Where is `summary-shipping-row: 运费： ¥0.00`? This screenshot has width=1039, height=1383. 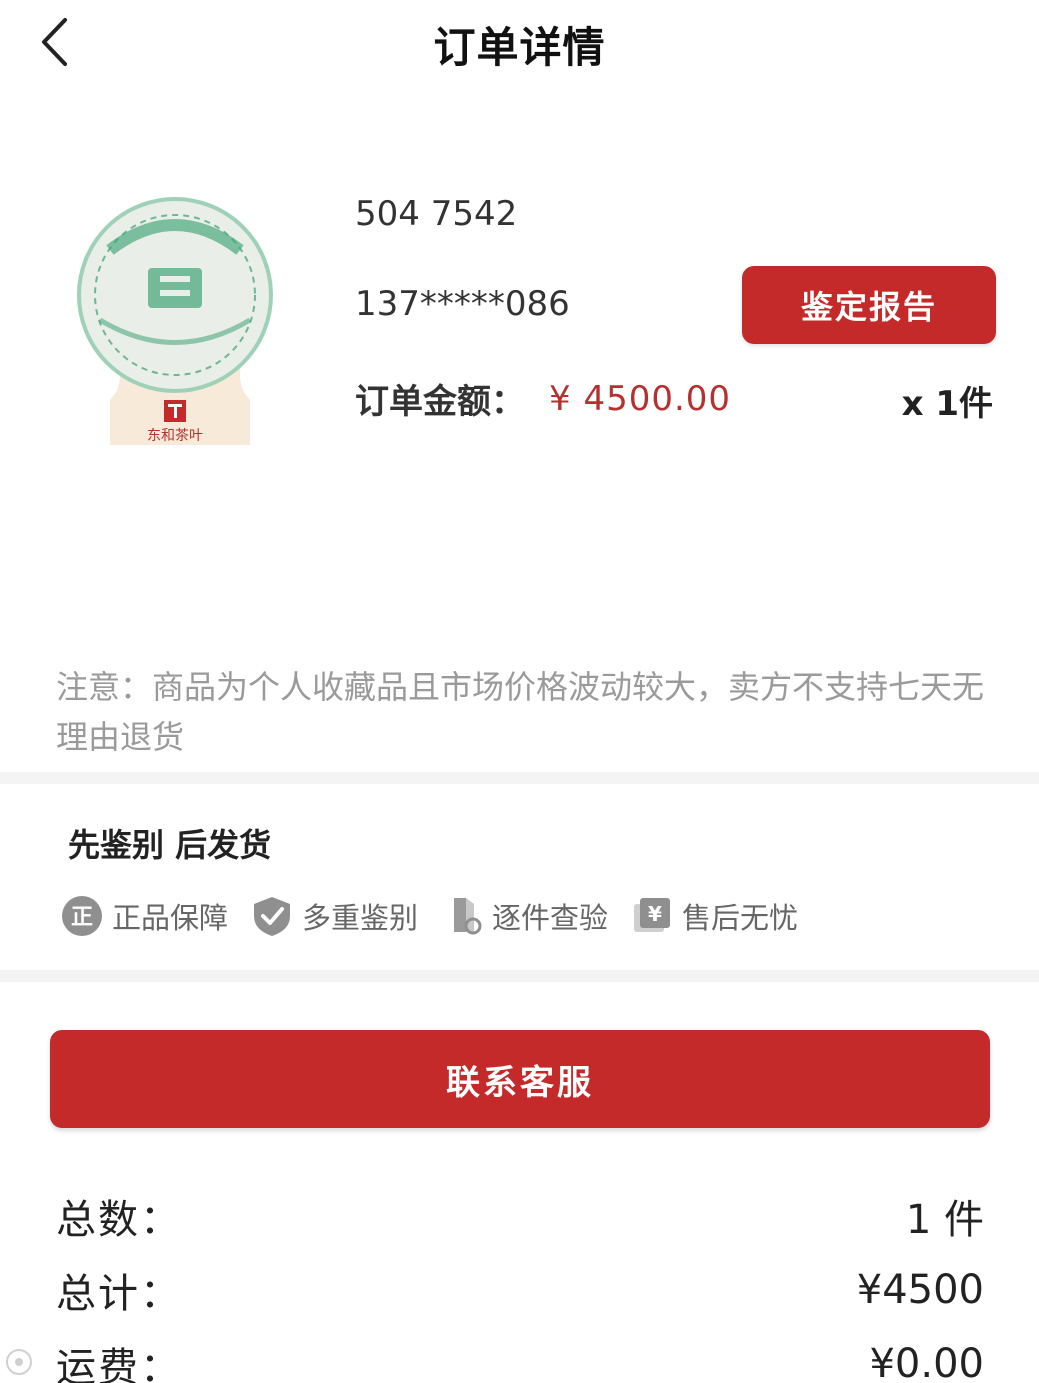
summary-shipping-row: 运费： ¥0.00 is located at coordinates (520, 1358).